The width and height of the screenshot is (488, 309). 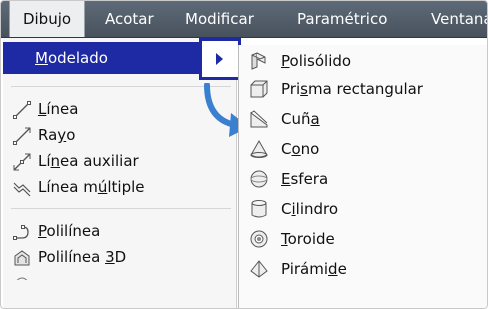 What do you see at coordinates (352, 89) in the screenshot?
I see `submenu-item-label: Prisma rectangular` at bounding box center [352, 89].